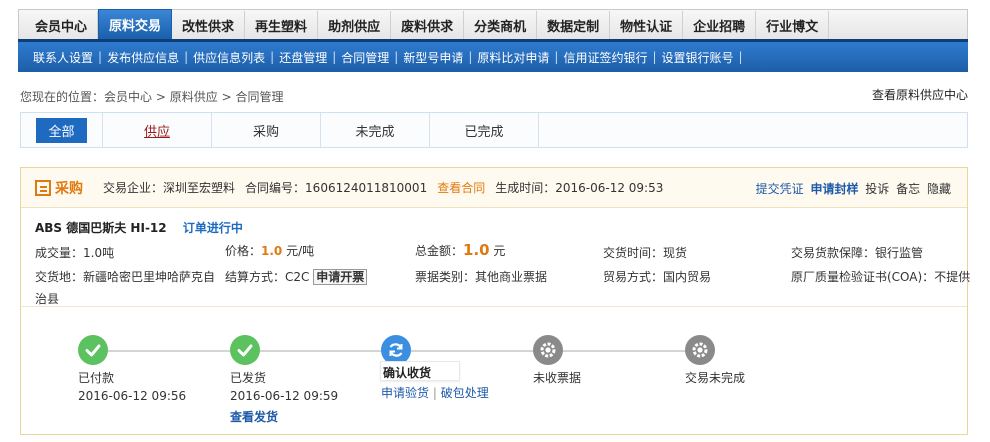 The height and width of the screenshot is (442, 990). Describe the element at coordinates (340, 277) in the screenshot. I see `apply-invoice-button: 申请开票` at that location.